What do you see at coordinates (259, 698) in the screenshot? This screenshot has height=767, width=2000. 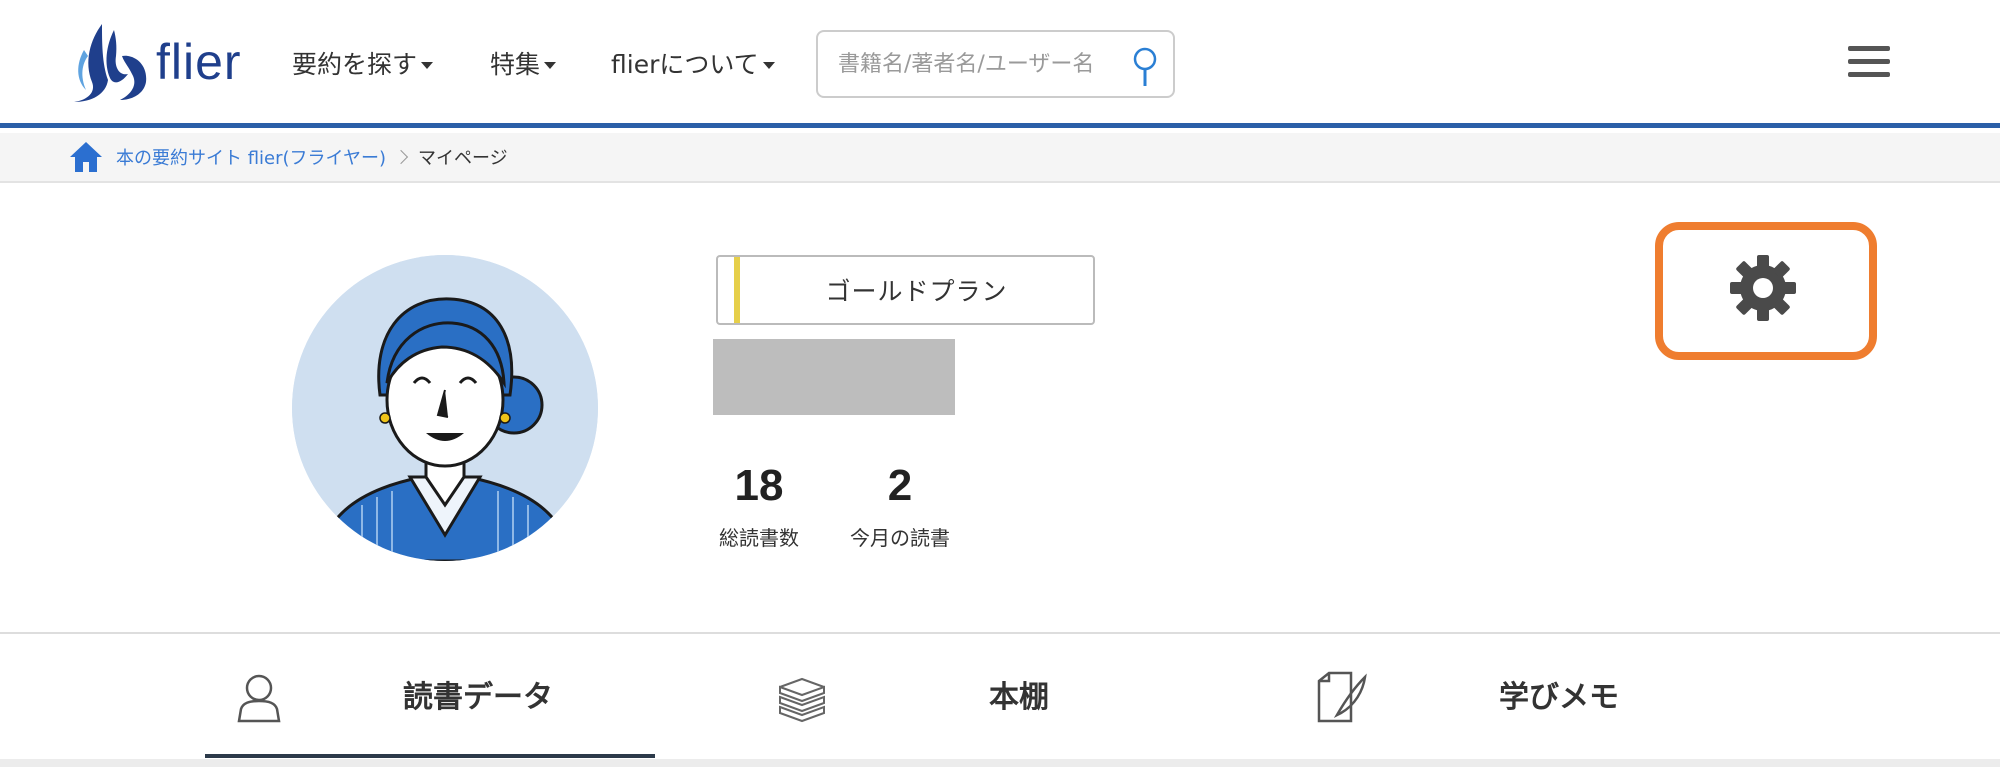 I see `person-icon` at bounding box center [259, 698].